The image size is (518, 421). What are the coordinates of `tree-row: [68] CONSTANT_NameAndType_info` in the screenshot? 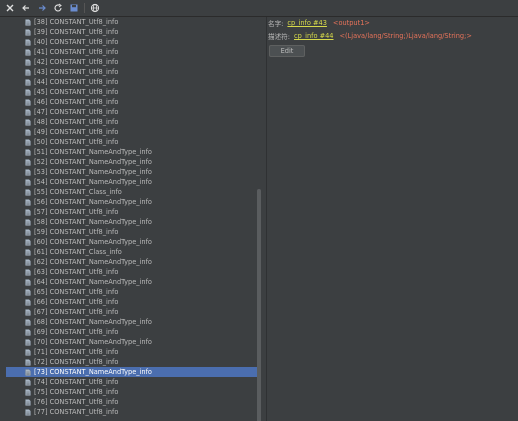 It's located at (133, 322).